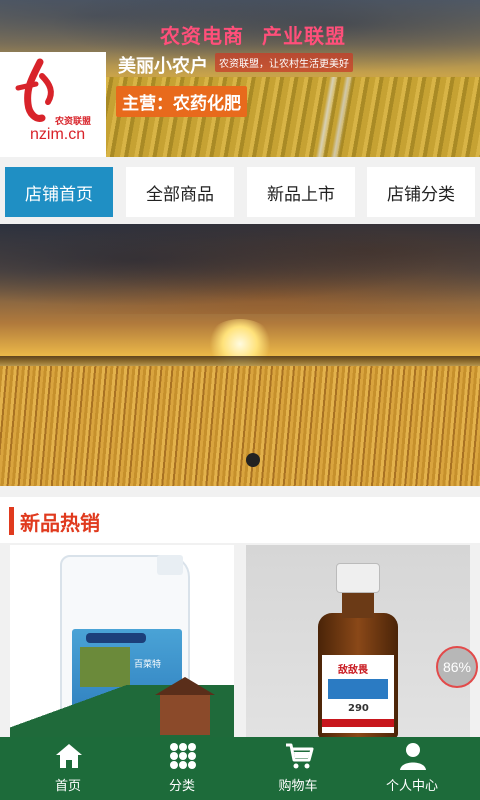 The image size is (480, 800). I want to click on main-business-badge: 主营：农药化肥, so click(181, 101).